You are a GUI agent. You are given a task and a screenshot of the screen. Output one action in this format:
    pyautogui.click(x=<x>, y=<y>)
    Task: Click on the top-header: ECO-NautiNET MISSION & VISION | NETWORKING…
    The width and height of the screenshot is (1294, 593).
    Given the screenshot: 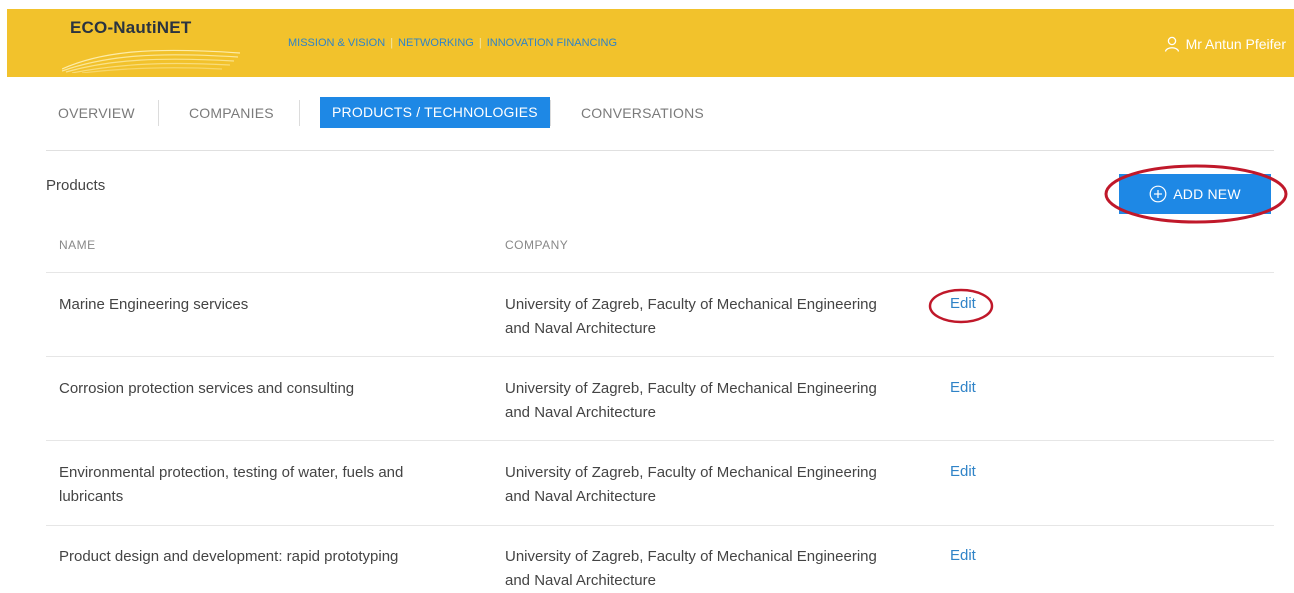 What is the action you would take?
    pyautogui.click(x=650, y=43)
    